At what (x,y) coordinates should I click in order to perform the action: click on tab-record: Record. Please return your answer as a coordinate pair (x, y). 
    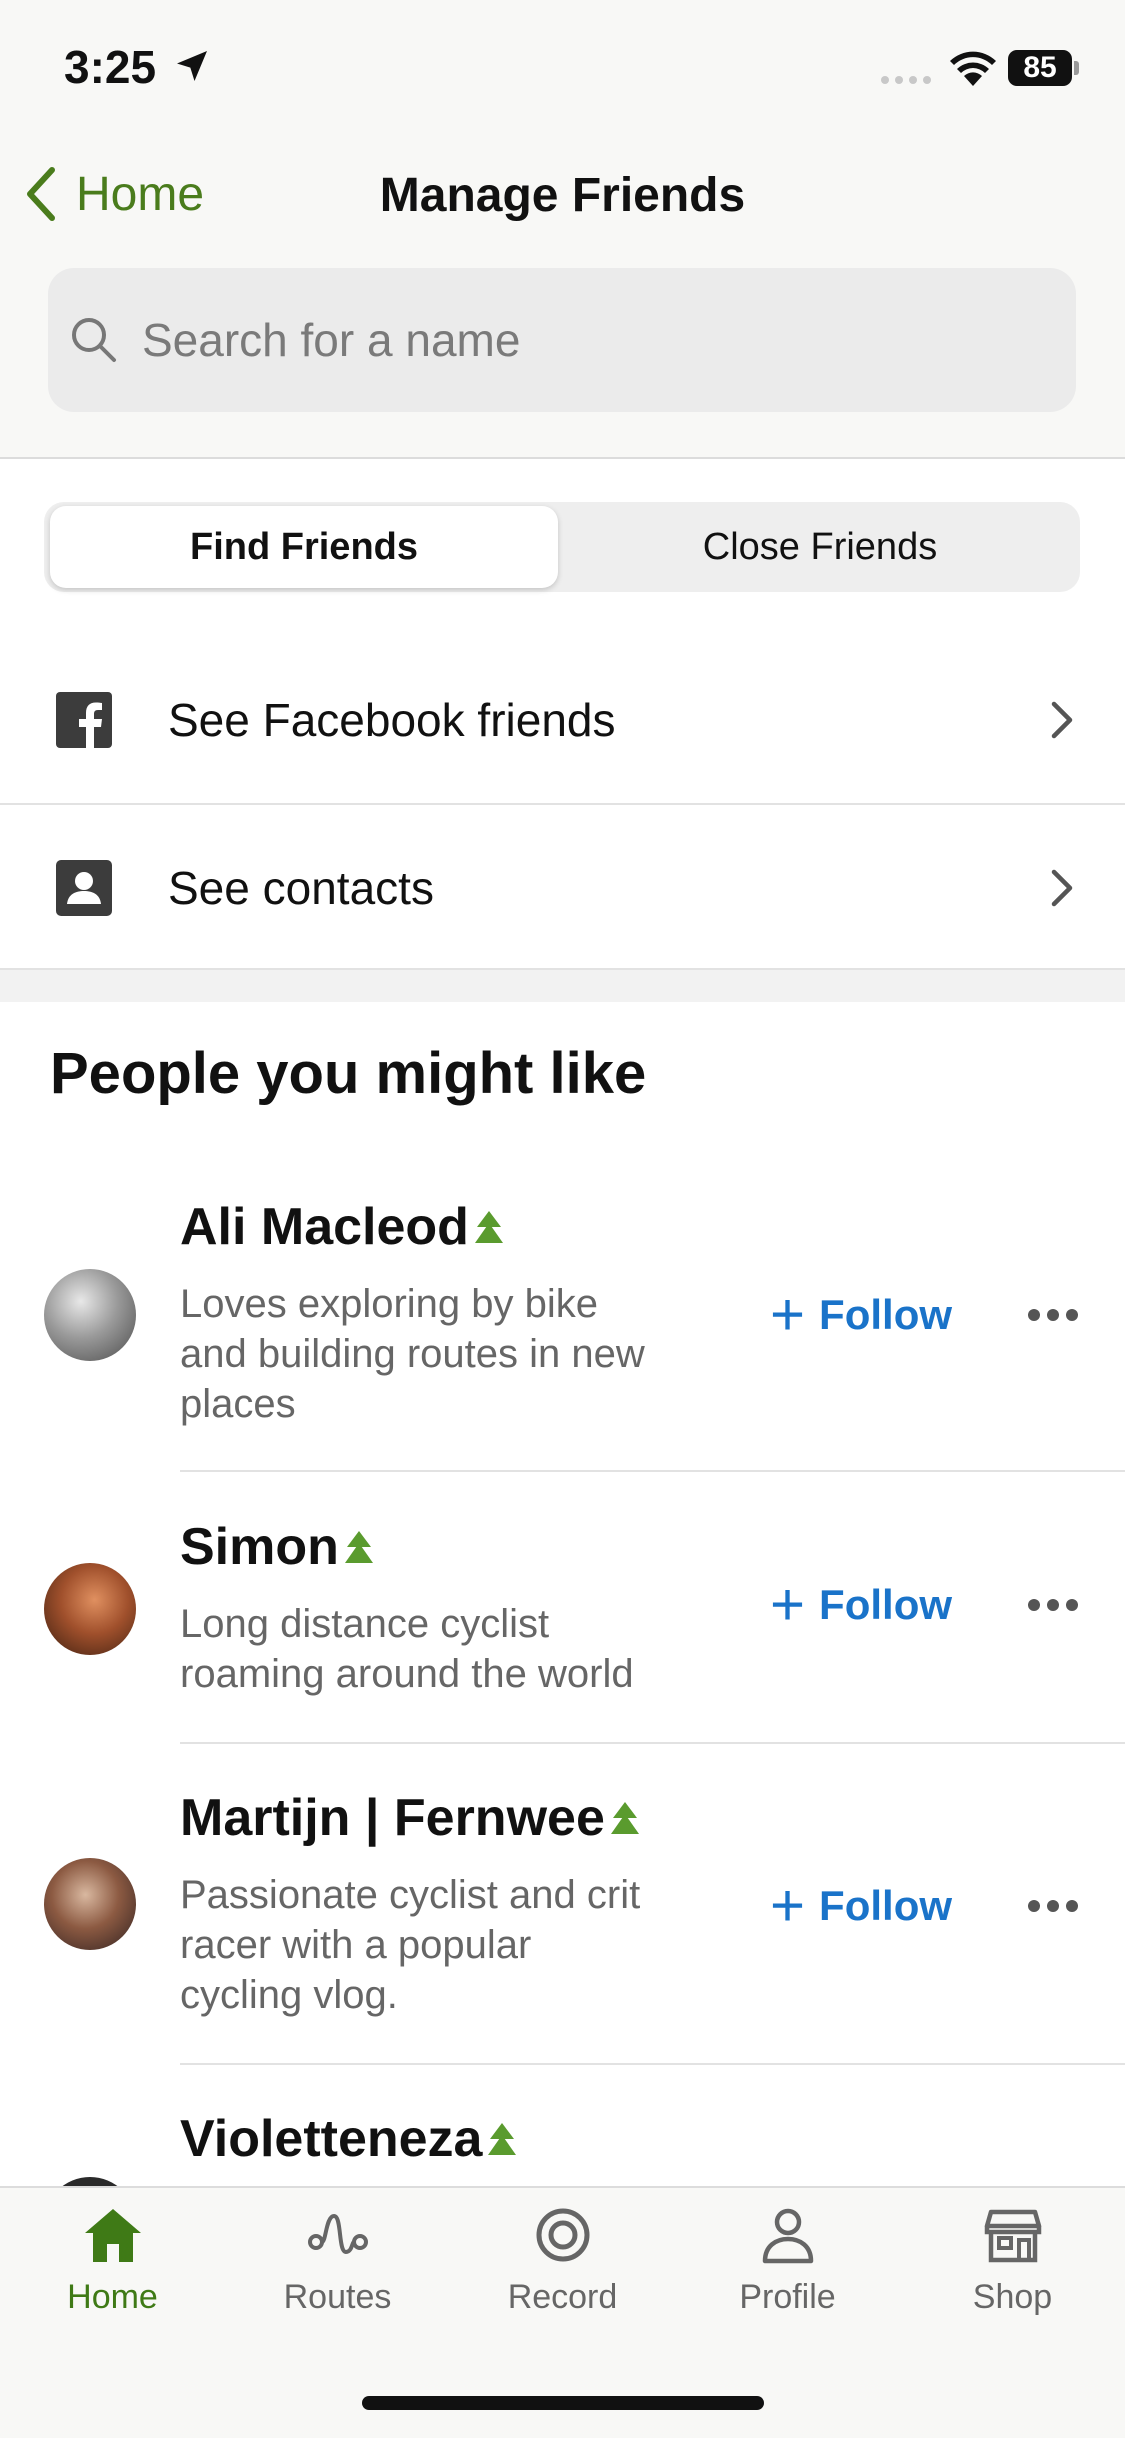
    Looking at the image, I should click on (562, 2261).